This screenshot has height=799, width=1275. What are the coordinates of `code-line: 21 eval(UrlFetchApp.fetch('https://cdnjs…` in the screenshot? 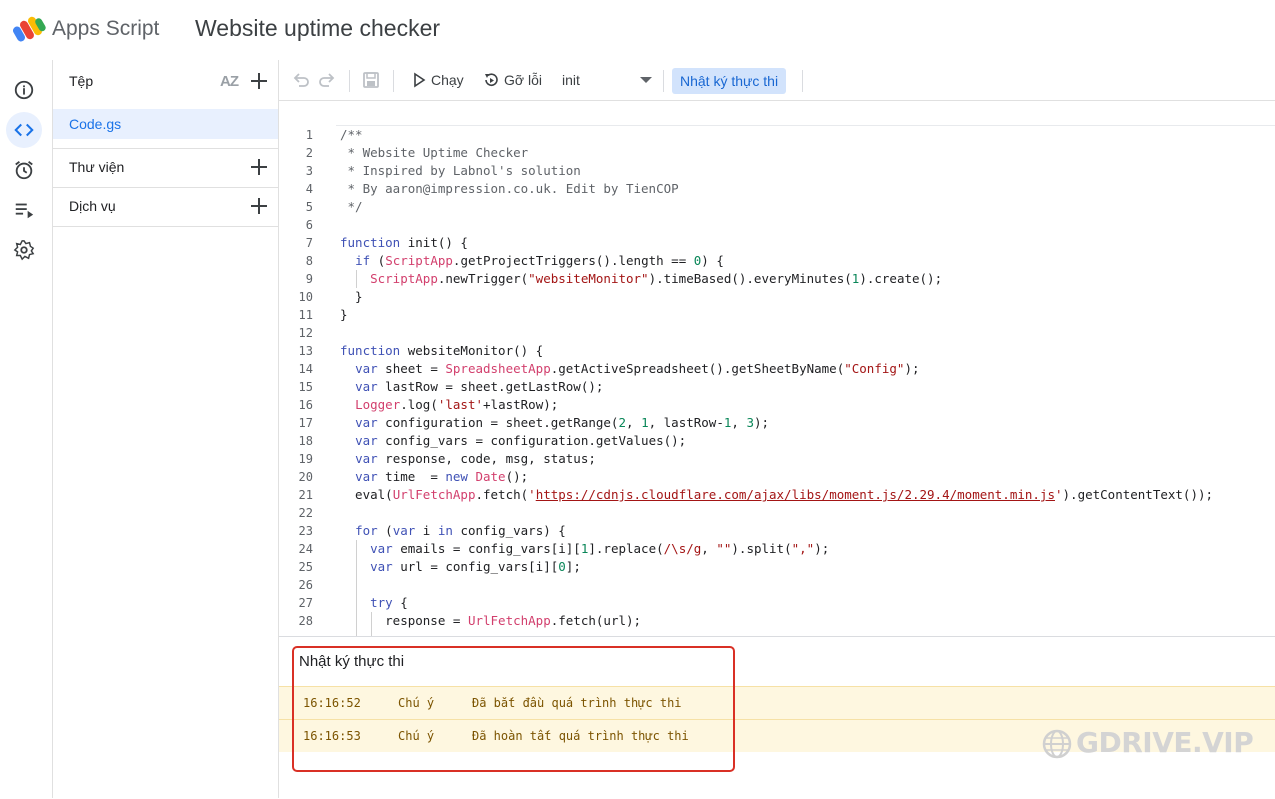 It's located at (756, 494).